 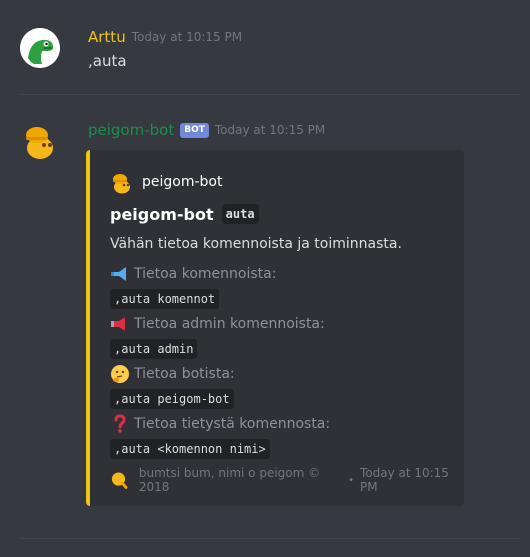 What do you see at coordinates (107, 61) in the screenshot?
I see `message-content: ,auta` at bounding box center [107, 61].